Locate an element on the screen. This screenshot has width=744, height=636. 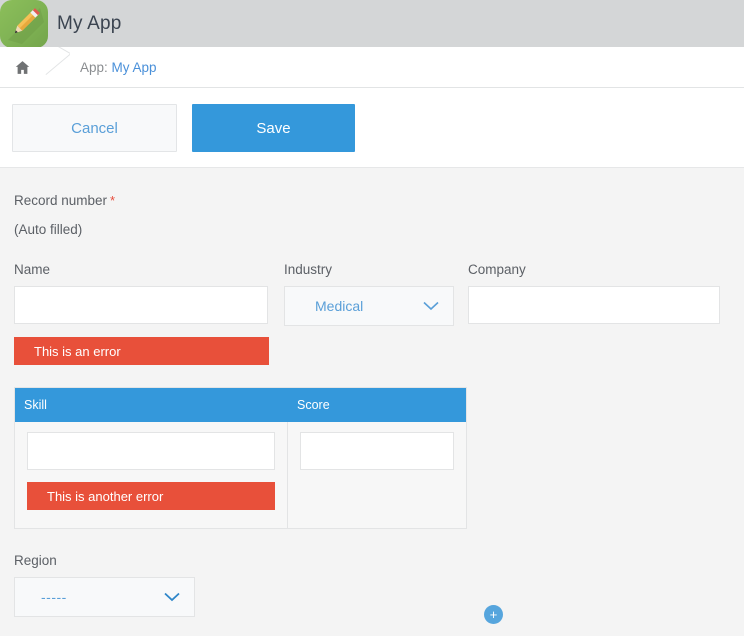
save-button: Save is located at coordinates (273, 128).